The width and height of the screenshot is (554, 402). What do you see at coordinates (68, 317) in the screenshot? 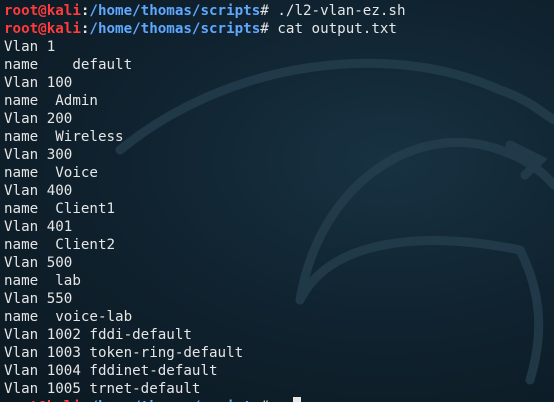
I see `output-line: name voice-lab` at bounding box center [68, 317].